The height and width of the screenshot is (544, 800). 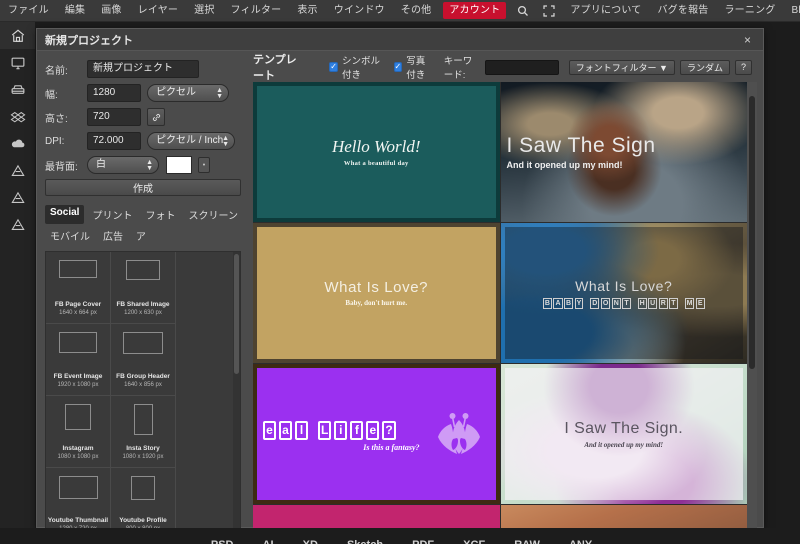 What do you see at coordinates (78, 360) in the screenshot?
I see `preset-item: FB Event Image 1920 x 1080 px` at bounding box center [78, 360].